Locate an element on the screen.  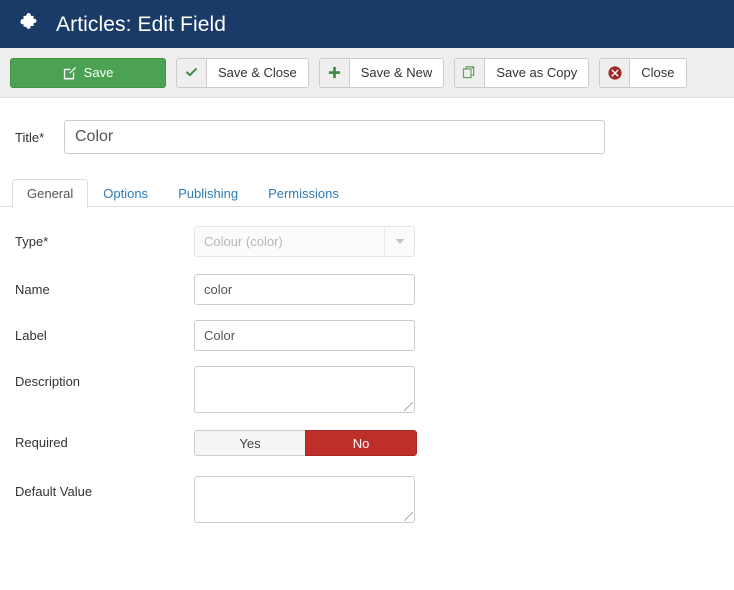
save-and-close-button: Save & Close is located at coordinates (242, 72).